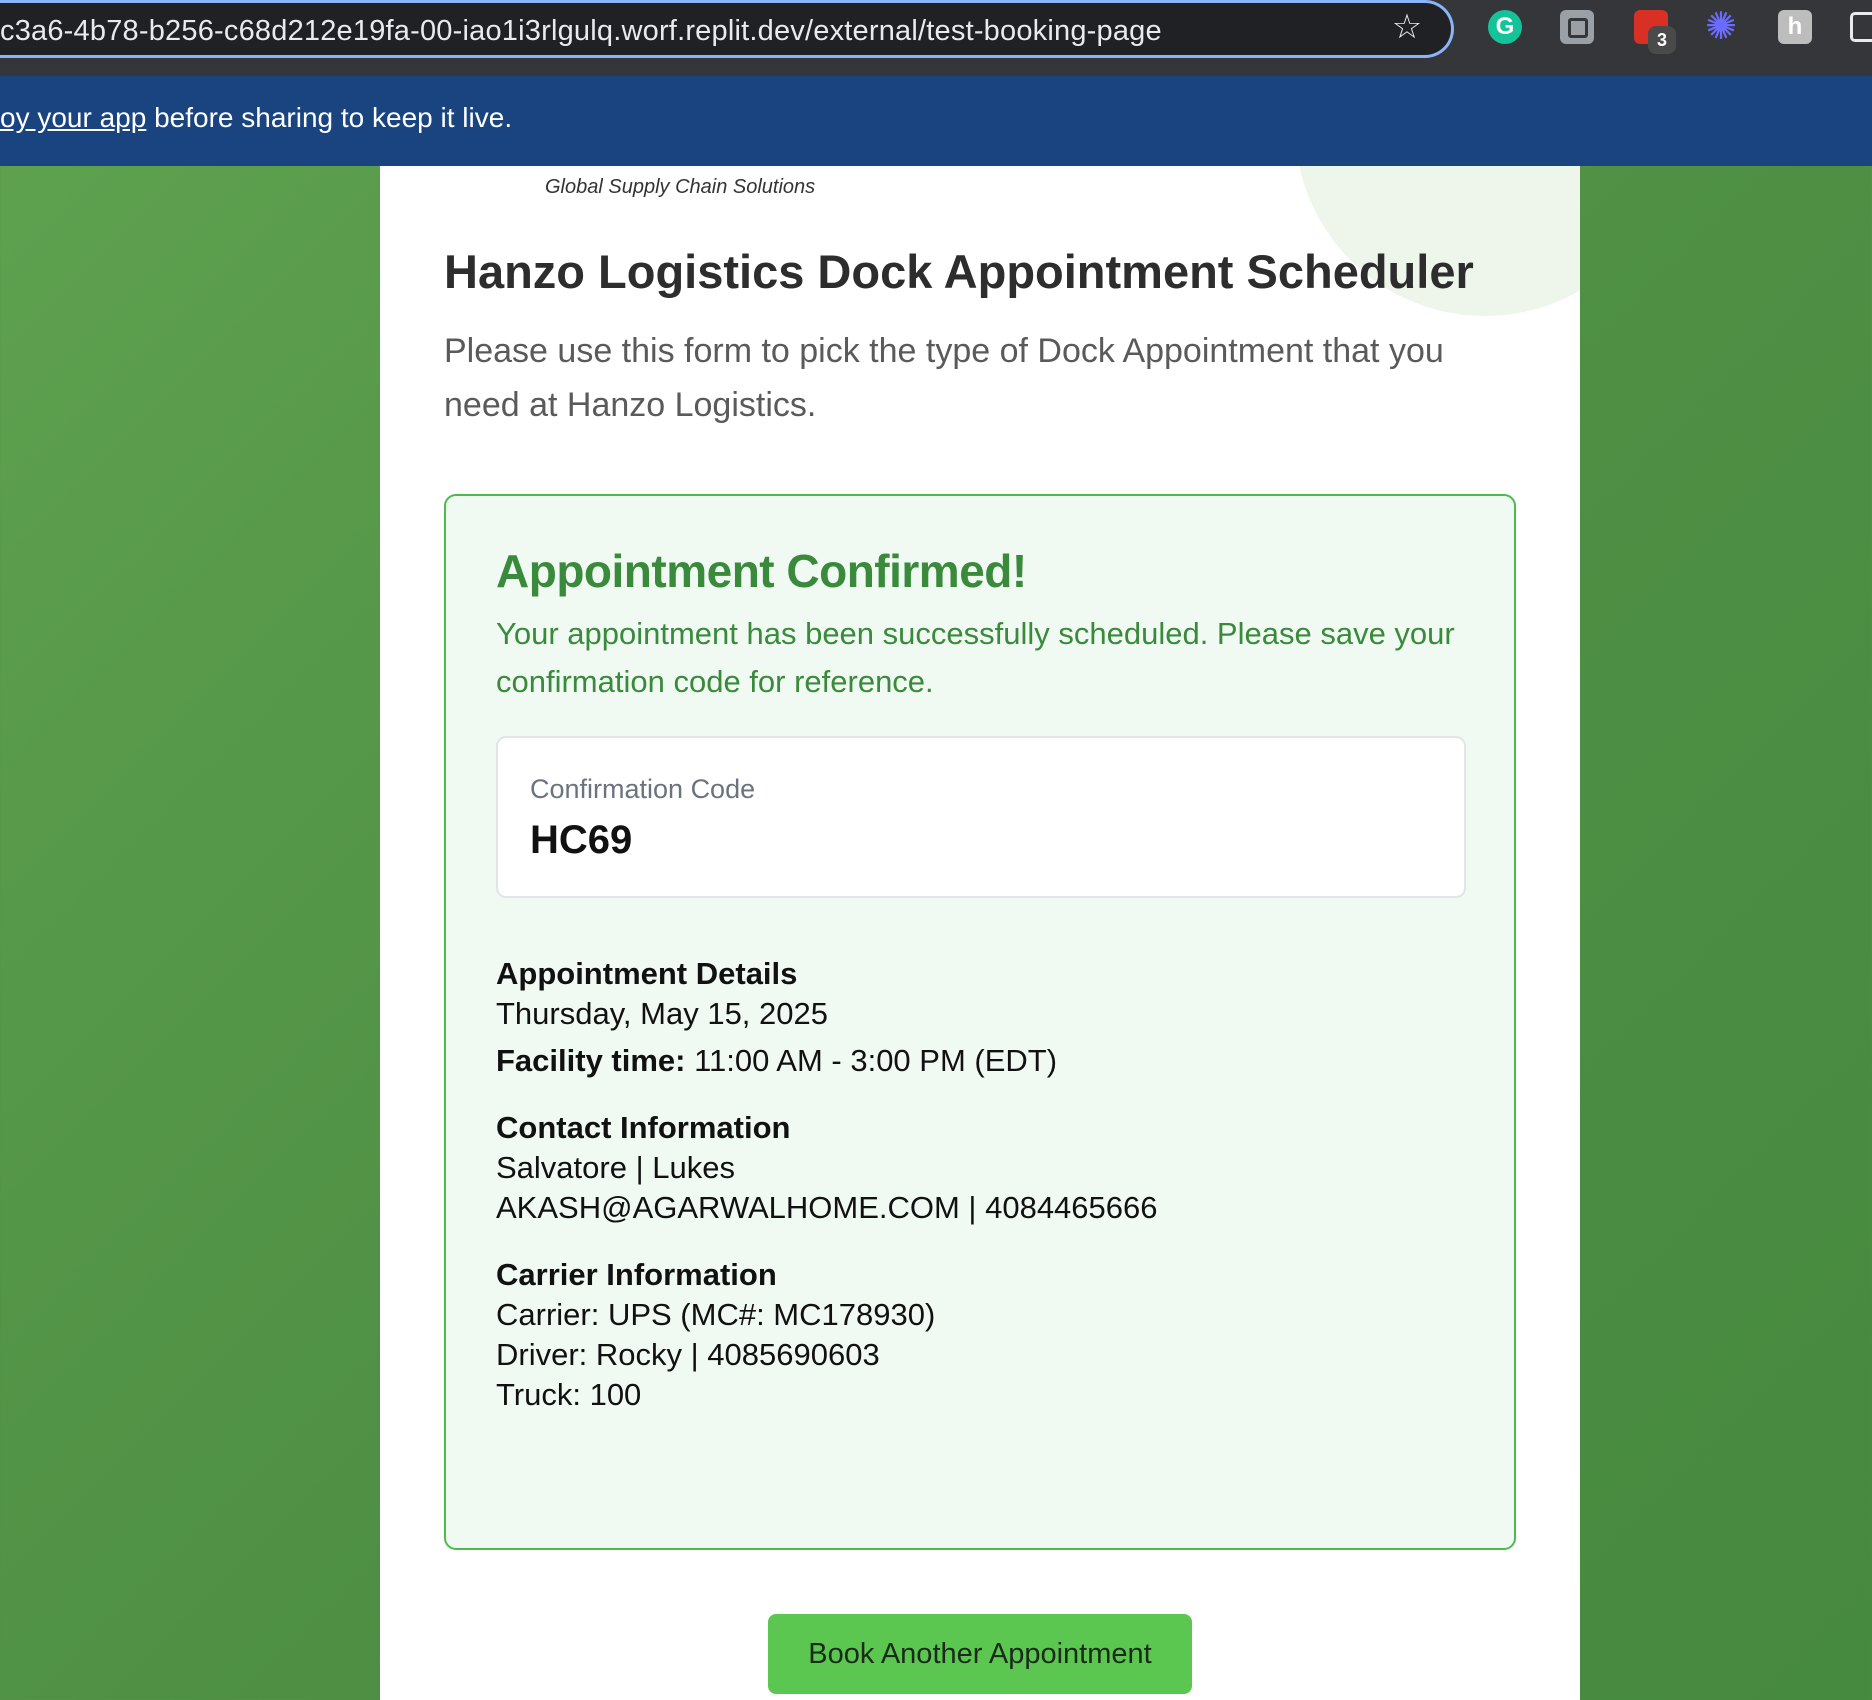 The height and width of the screenshot is (1700, 1872). I want to click on facility-time-label: Facility time:, so click(591, 1060).